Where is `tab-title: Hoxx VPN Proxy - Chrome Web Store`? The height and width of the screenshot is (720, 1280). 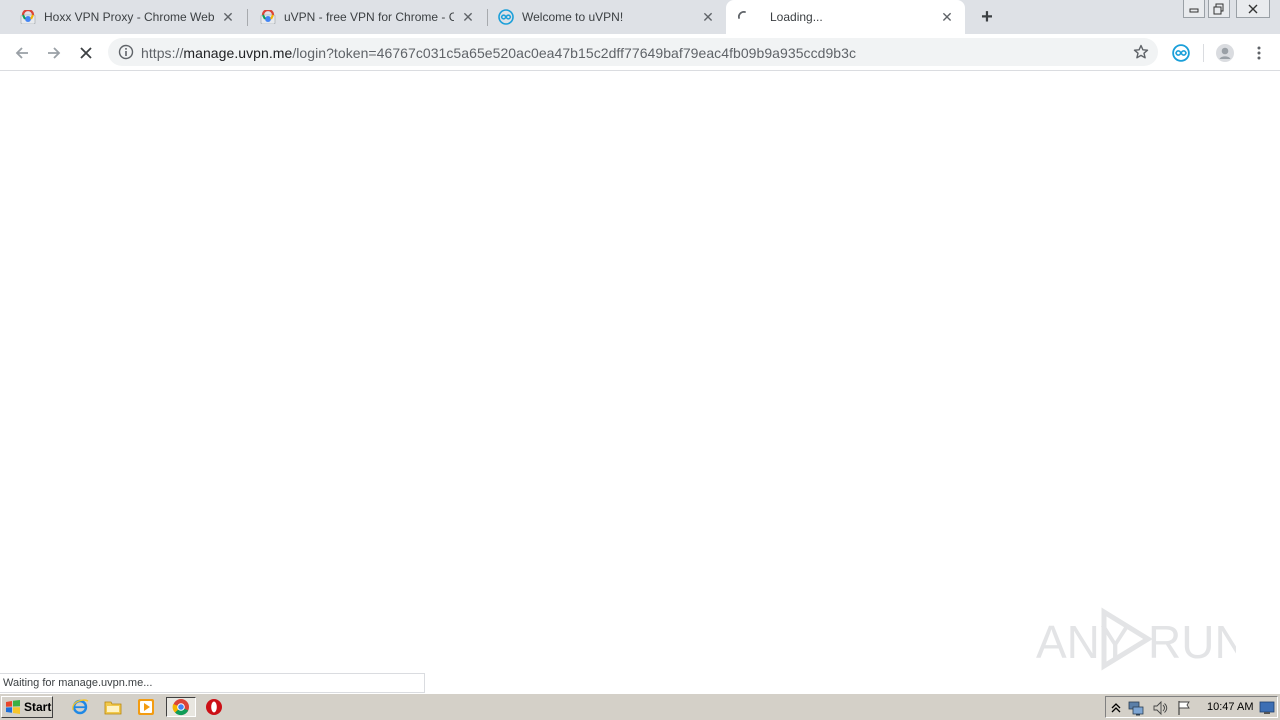
tab-title: Hoxx VPN Proxy - Chrome Web Store is located at coordinates (129, 17).